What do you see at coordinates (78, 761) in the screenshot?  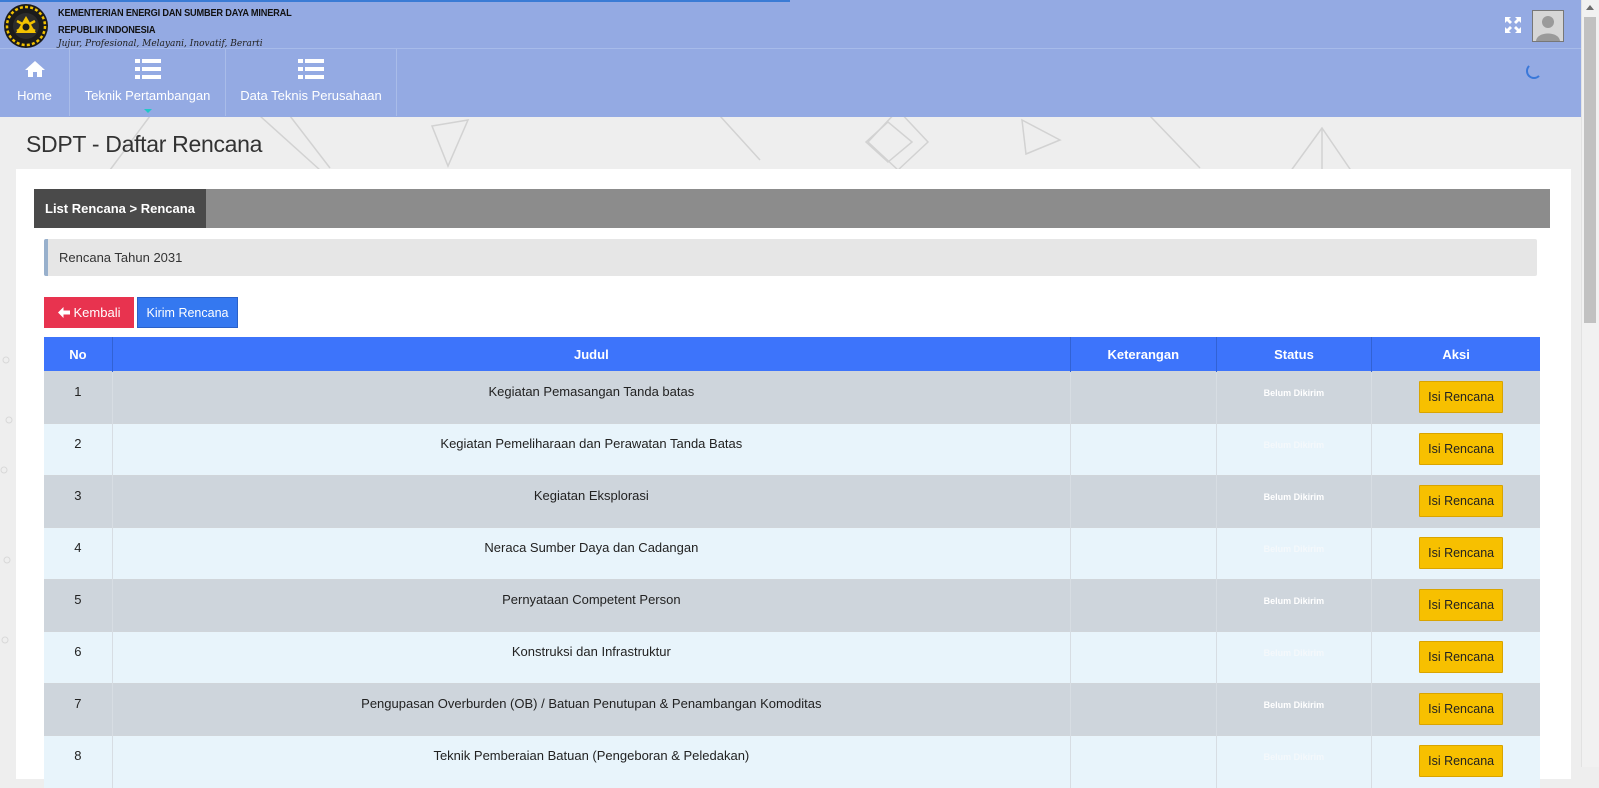 I see `cell-no: 8` at bounding box center [78, 761].